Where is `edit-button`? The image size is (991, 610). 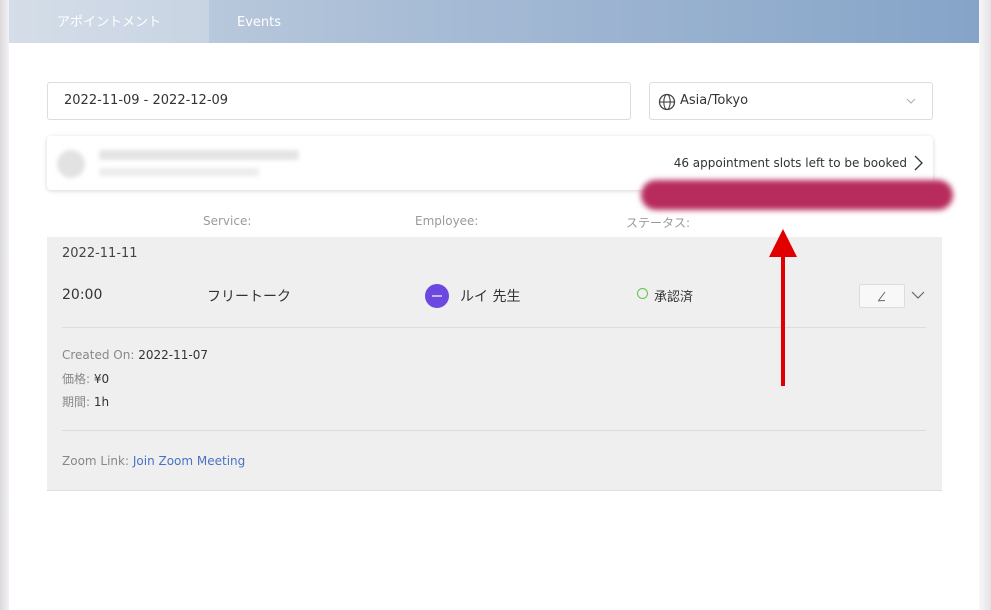 edit-button is located at coordinates (882, 296).